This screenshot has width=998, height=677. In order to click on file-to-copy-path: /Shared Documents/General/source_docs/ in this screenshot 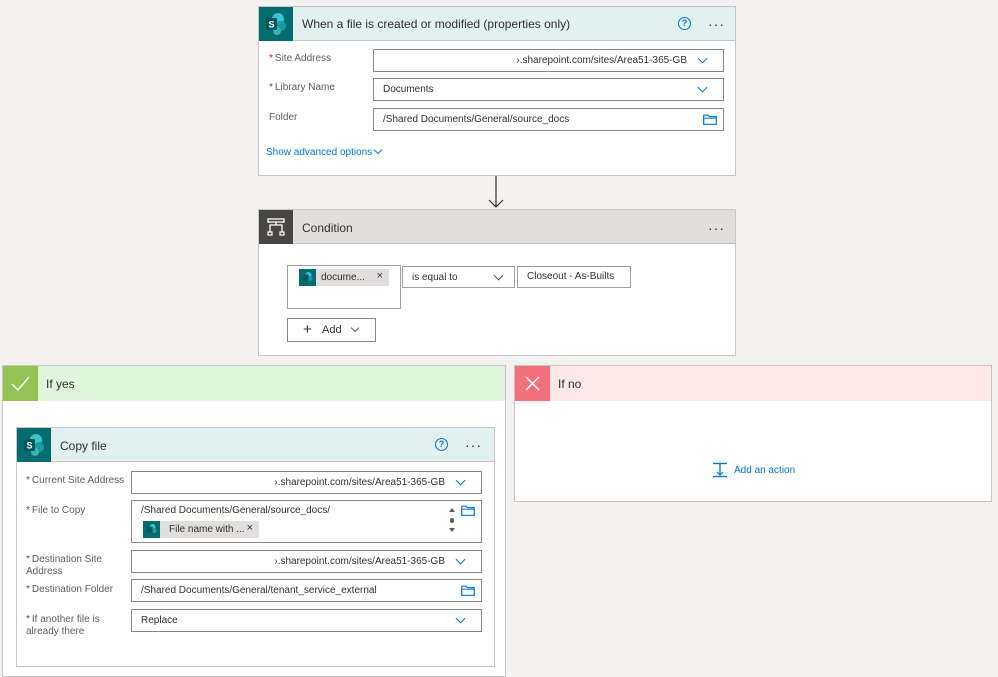, I will do `click(235, 510)`.